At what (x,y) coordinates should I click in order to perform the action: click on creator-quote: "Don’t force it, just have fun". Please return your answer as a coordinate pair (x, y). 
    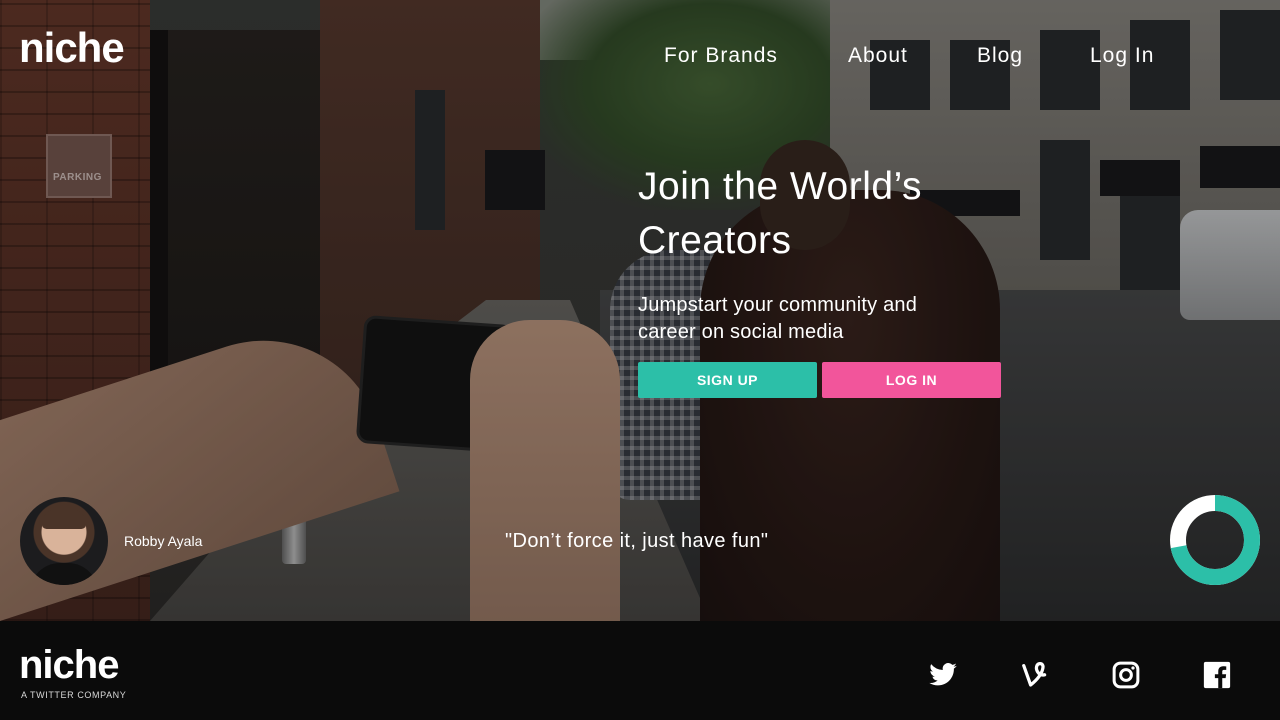
    Looking at the image, I should click on (637, 541).